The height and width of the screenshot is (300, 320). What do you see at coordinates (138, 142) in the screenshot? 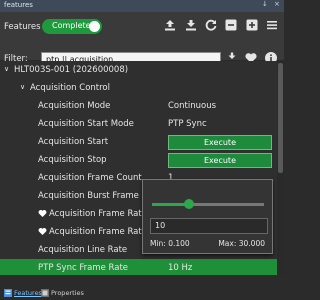
I see `feature-row: Acquisition Start Execute` at bounding box center [138, 142].